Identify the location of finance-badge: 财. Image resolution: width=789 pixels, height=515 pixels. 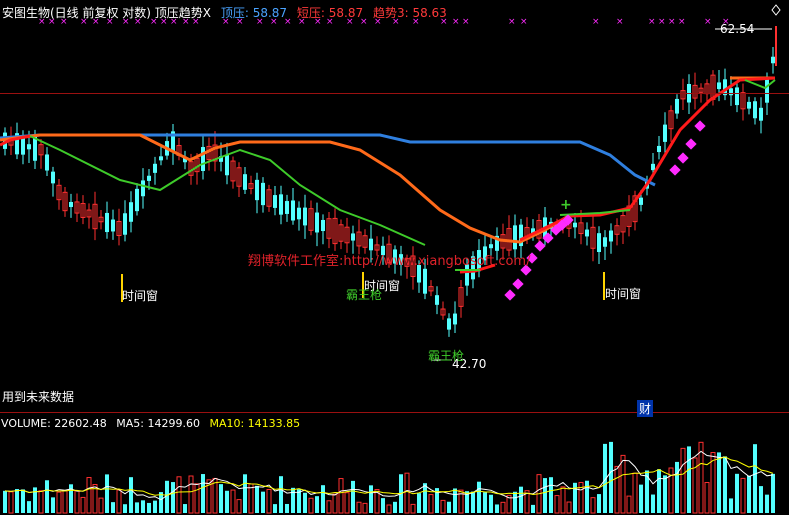
(645, 408).